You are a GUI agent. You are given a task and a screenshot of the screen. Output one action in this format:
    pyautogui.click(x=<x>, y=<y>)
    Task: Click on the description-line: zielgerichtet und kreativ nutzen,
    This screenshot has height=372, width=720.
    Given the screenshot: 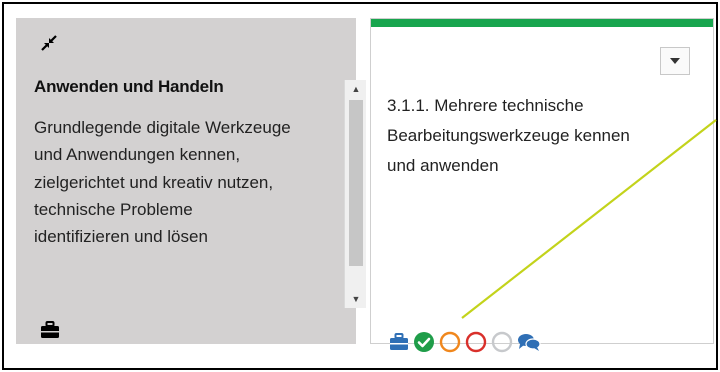 What is the action you would take?
    pyautogui.click(x=154, y=182)
    